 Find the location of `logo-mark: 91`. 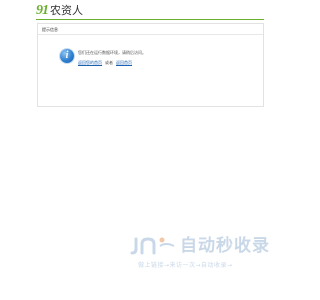

logo-mark: 91 is located at coordinates (42, 10).